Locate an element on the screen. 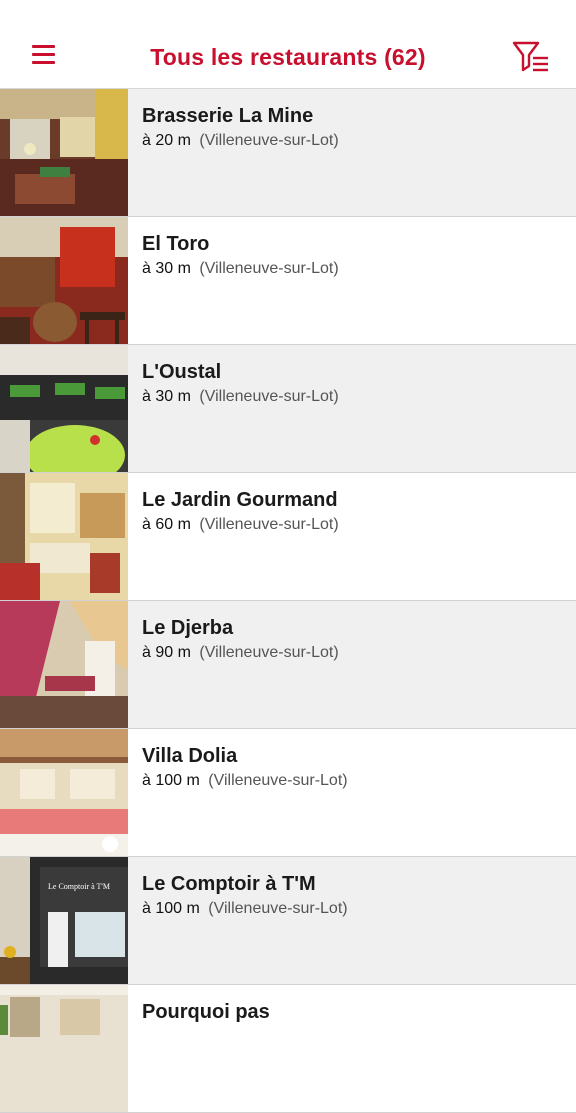 This screenshot has height=1113, width=576. restaurant-name: L'Oustal is located at coordinates (182, 372).